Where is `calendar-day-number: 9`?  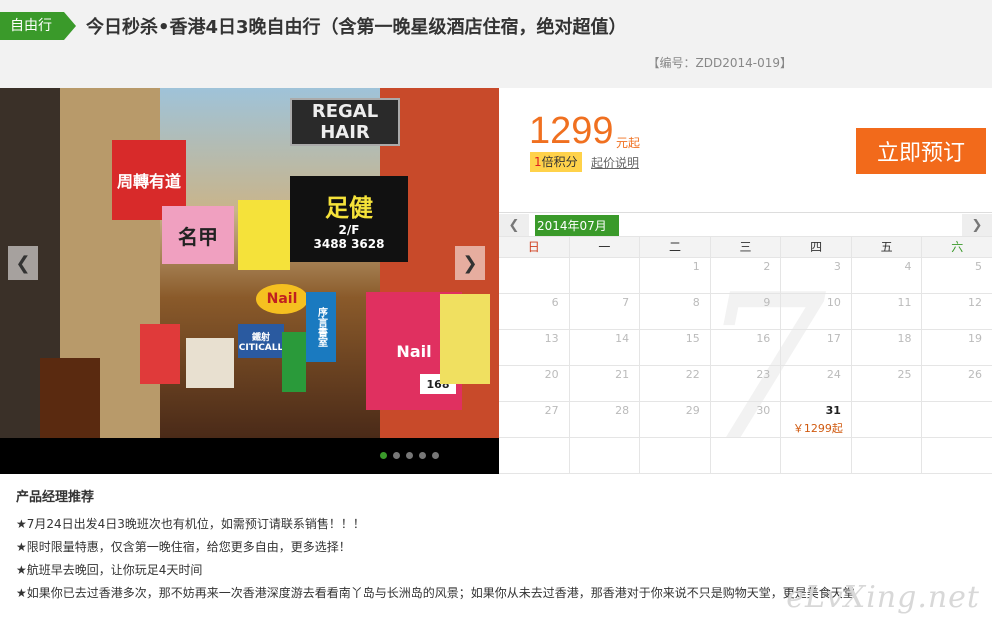 calendar-day-number: 9 is located at coordinates (767, 302).